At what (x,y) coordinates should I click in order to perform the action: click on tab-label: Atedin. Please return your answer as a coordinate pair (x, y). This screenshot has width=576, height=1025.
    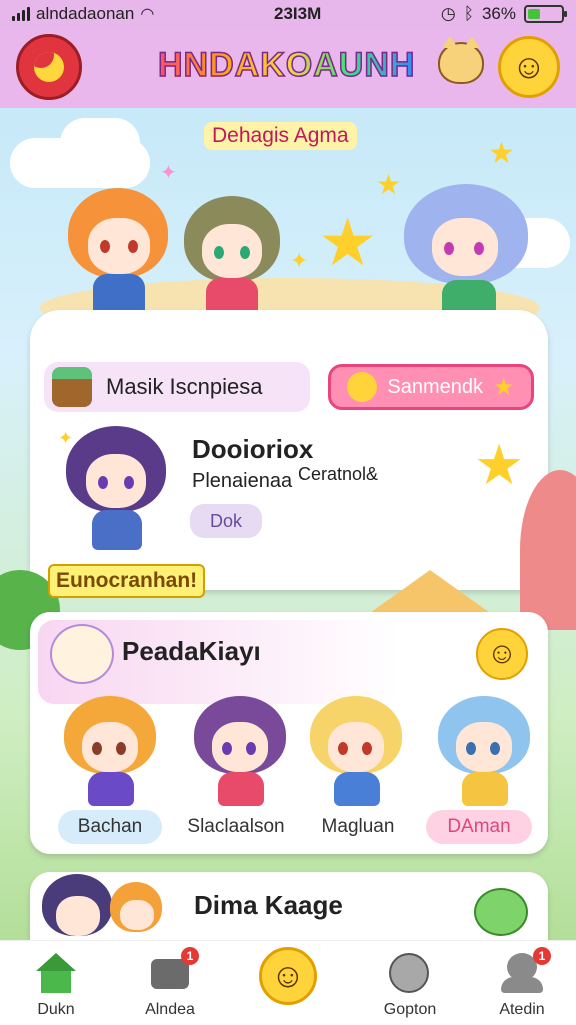
    Looking at the image, I should click on (522, 1009).